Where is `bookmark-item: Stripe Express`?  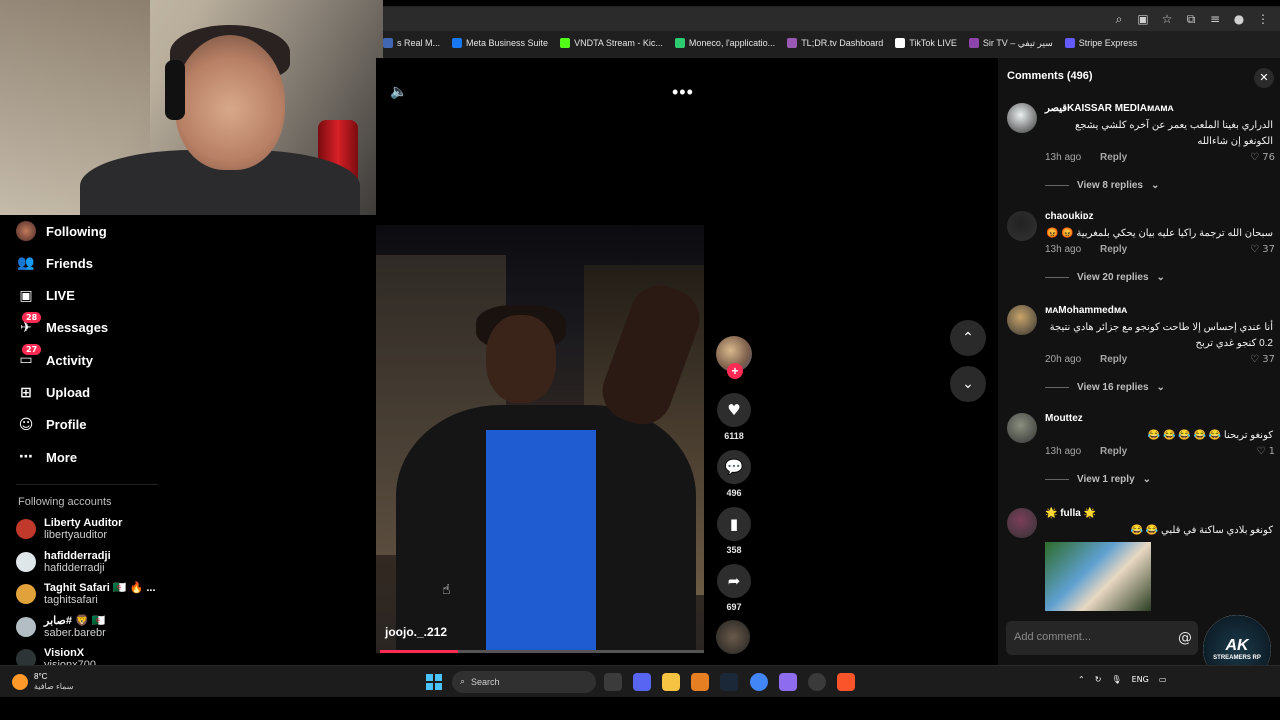 bookmark-item: Stripe Express is located at coordinates (1100, 43).